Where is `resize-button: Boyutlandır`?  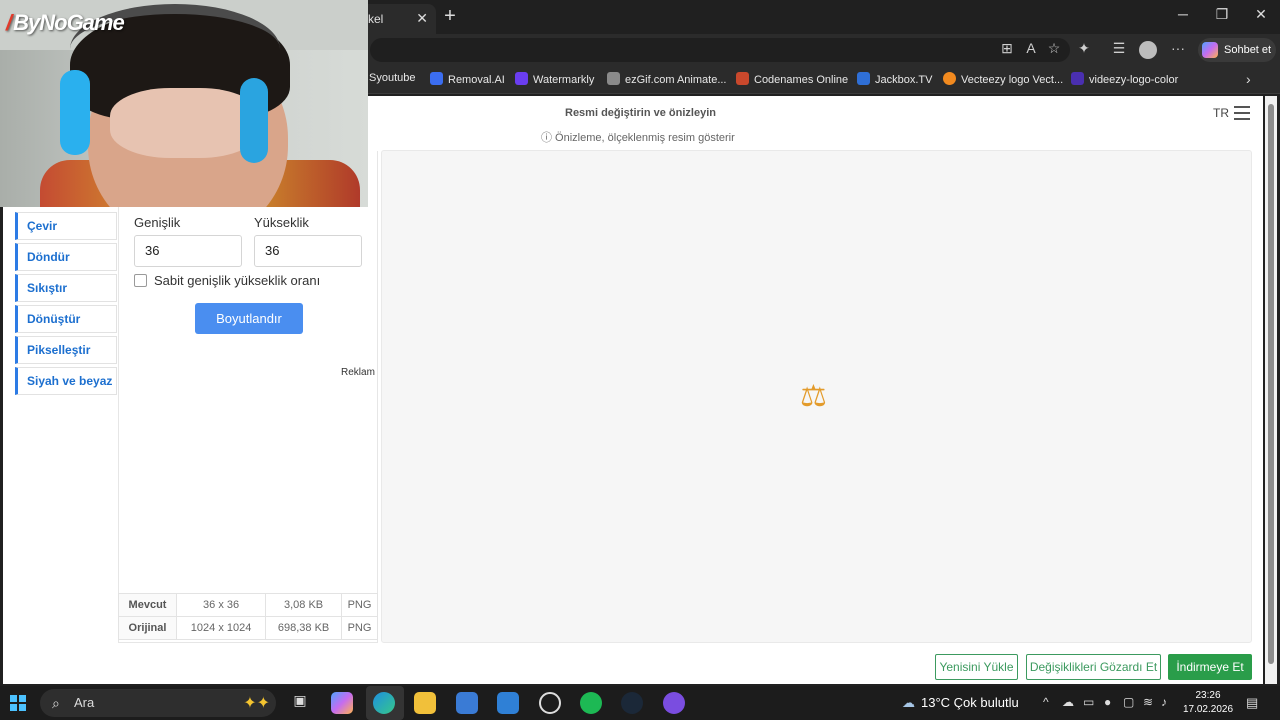
resize-button: Boyutlandır is located at coordinates (249, 318).